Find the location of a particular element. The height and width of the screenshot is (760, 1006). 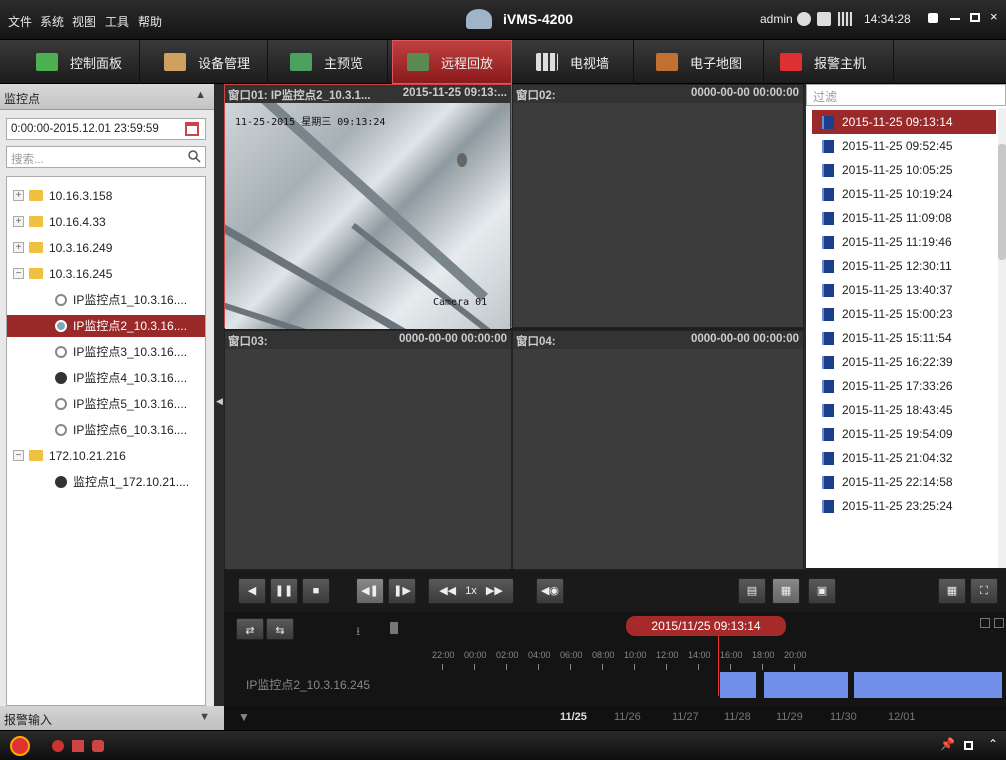

record-item: 2015-11-25 11:09:08 is located at coordinates (904, 218).